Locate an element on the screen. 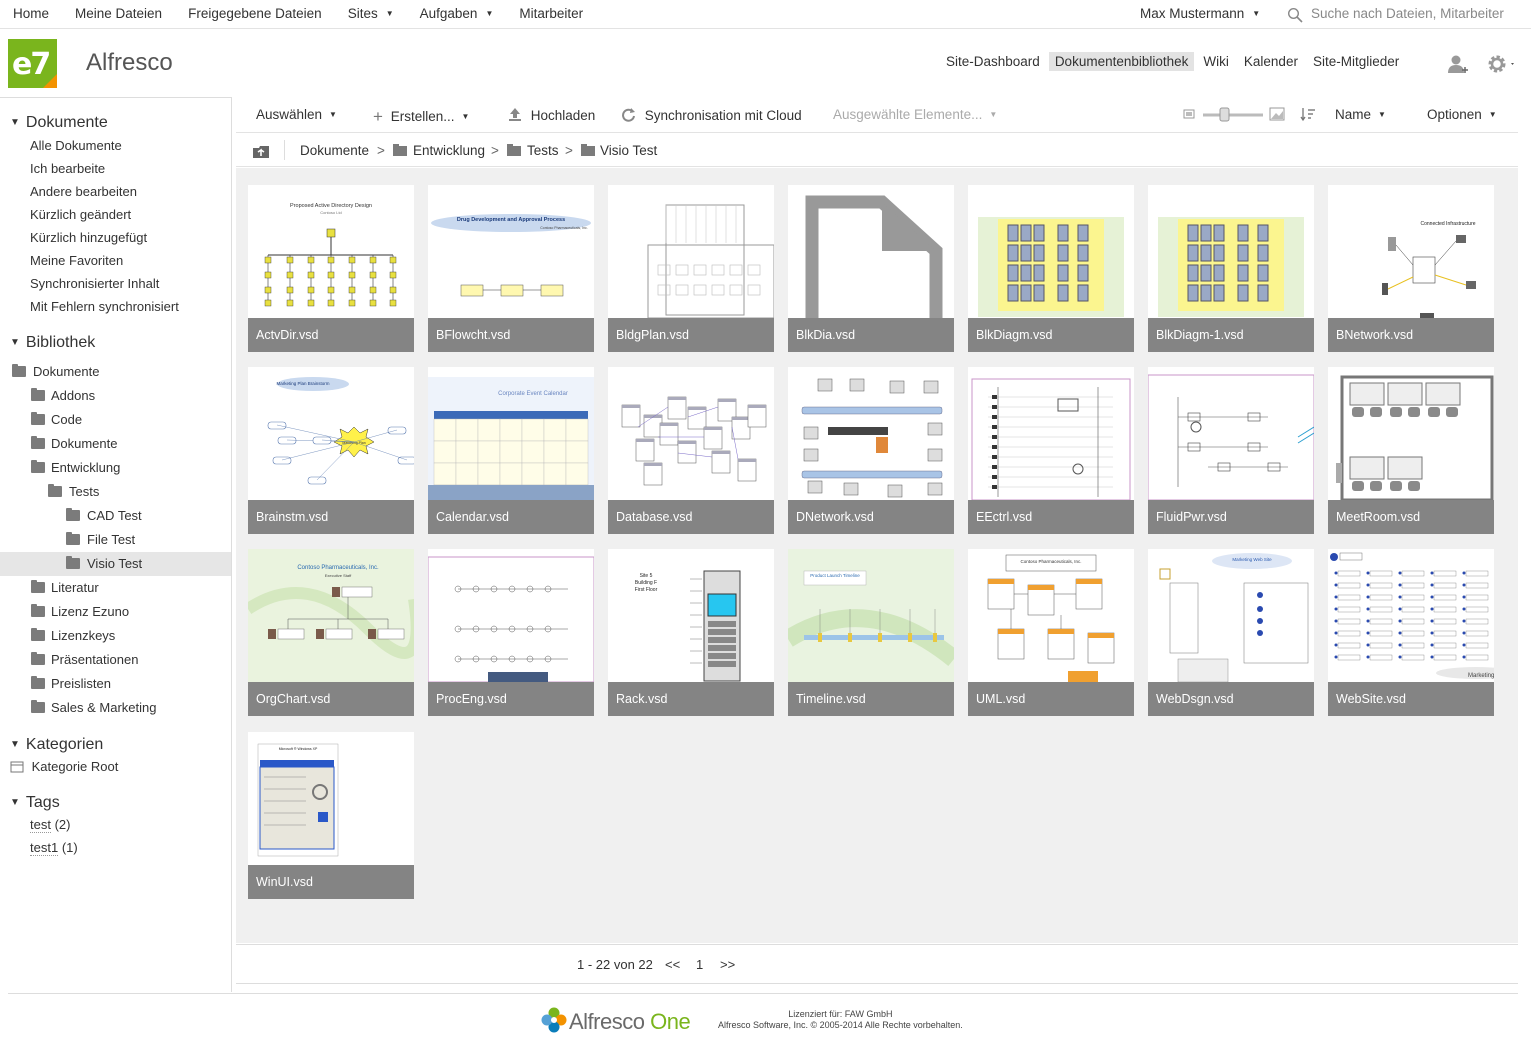 Image resolution: width=1531 pixels, height=1044 pixels. site-nav-dashboard: Site-Dashboard is located at coordinates (993, 61).